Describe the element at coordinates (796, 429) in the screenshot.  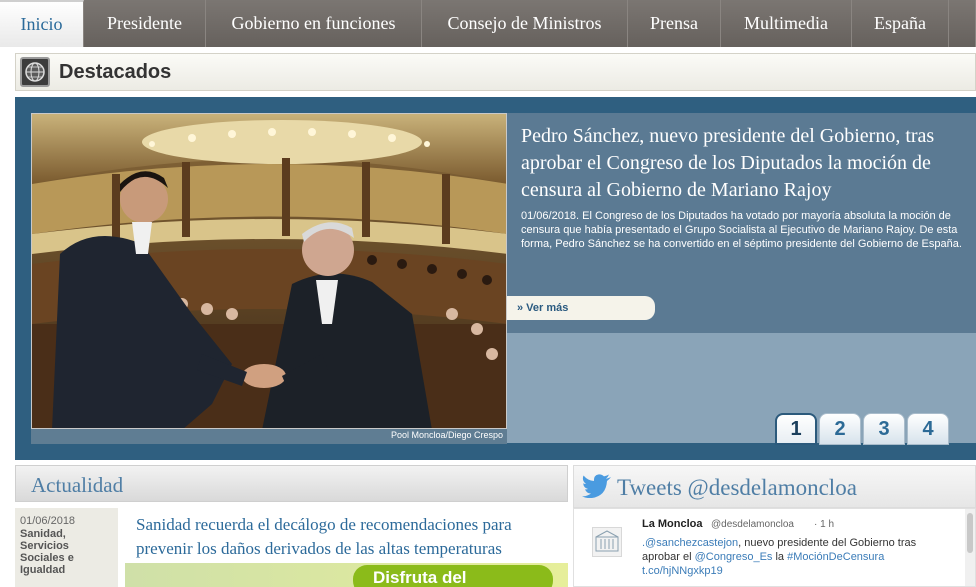
I see `carousel-page-1: 1` at that location.